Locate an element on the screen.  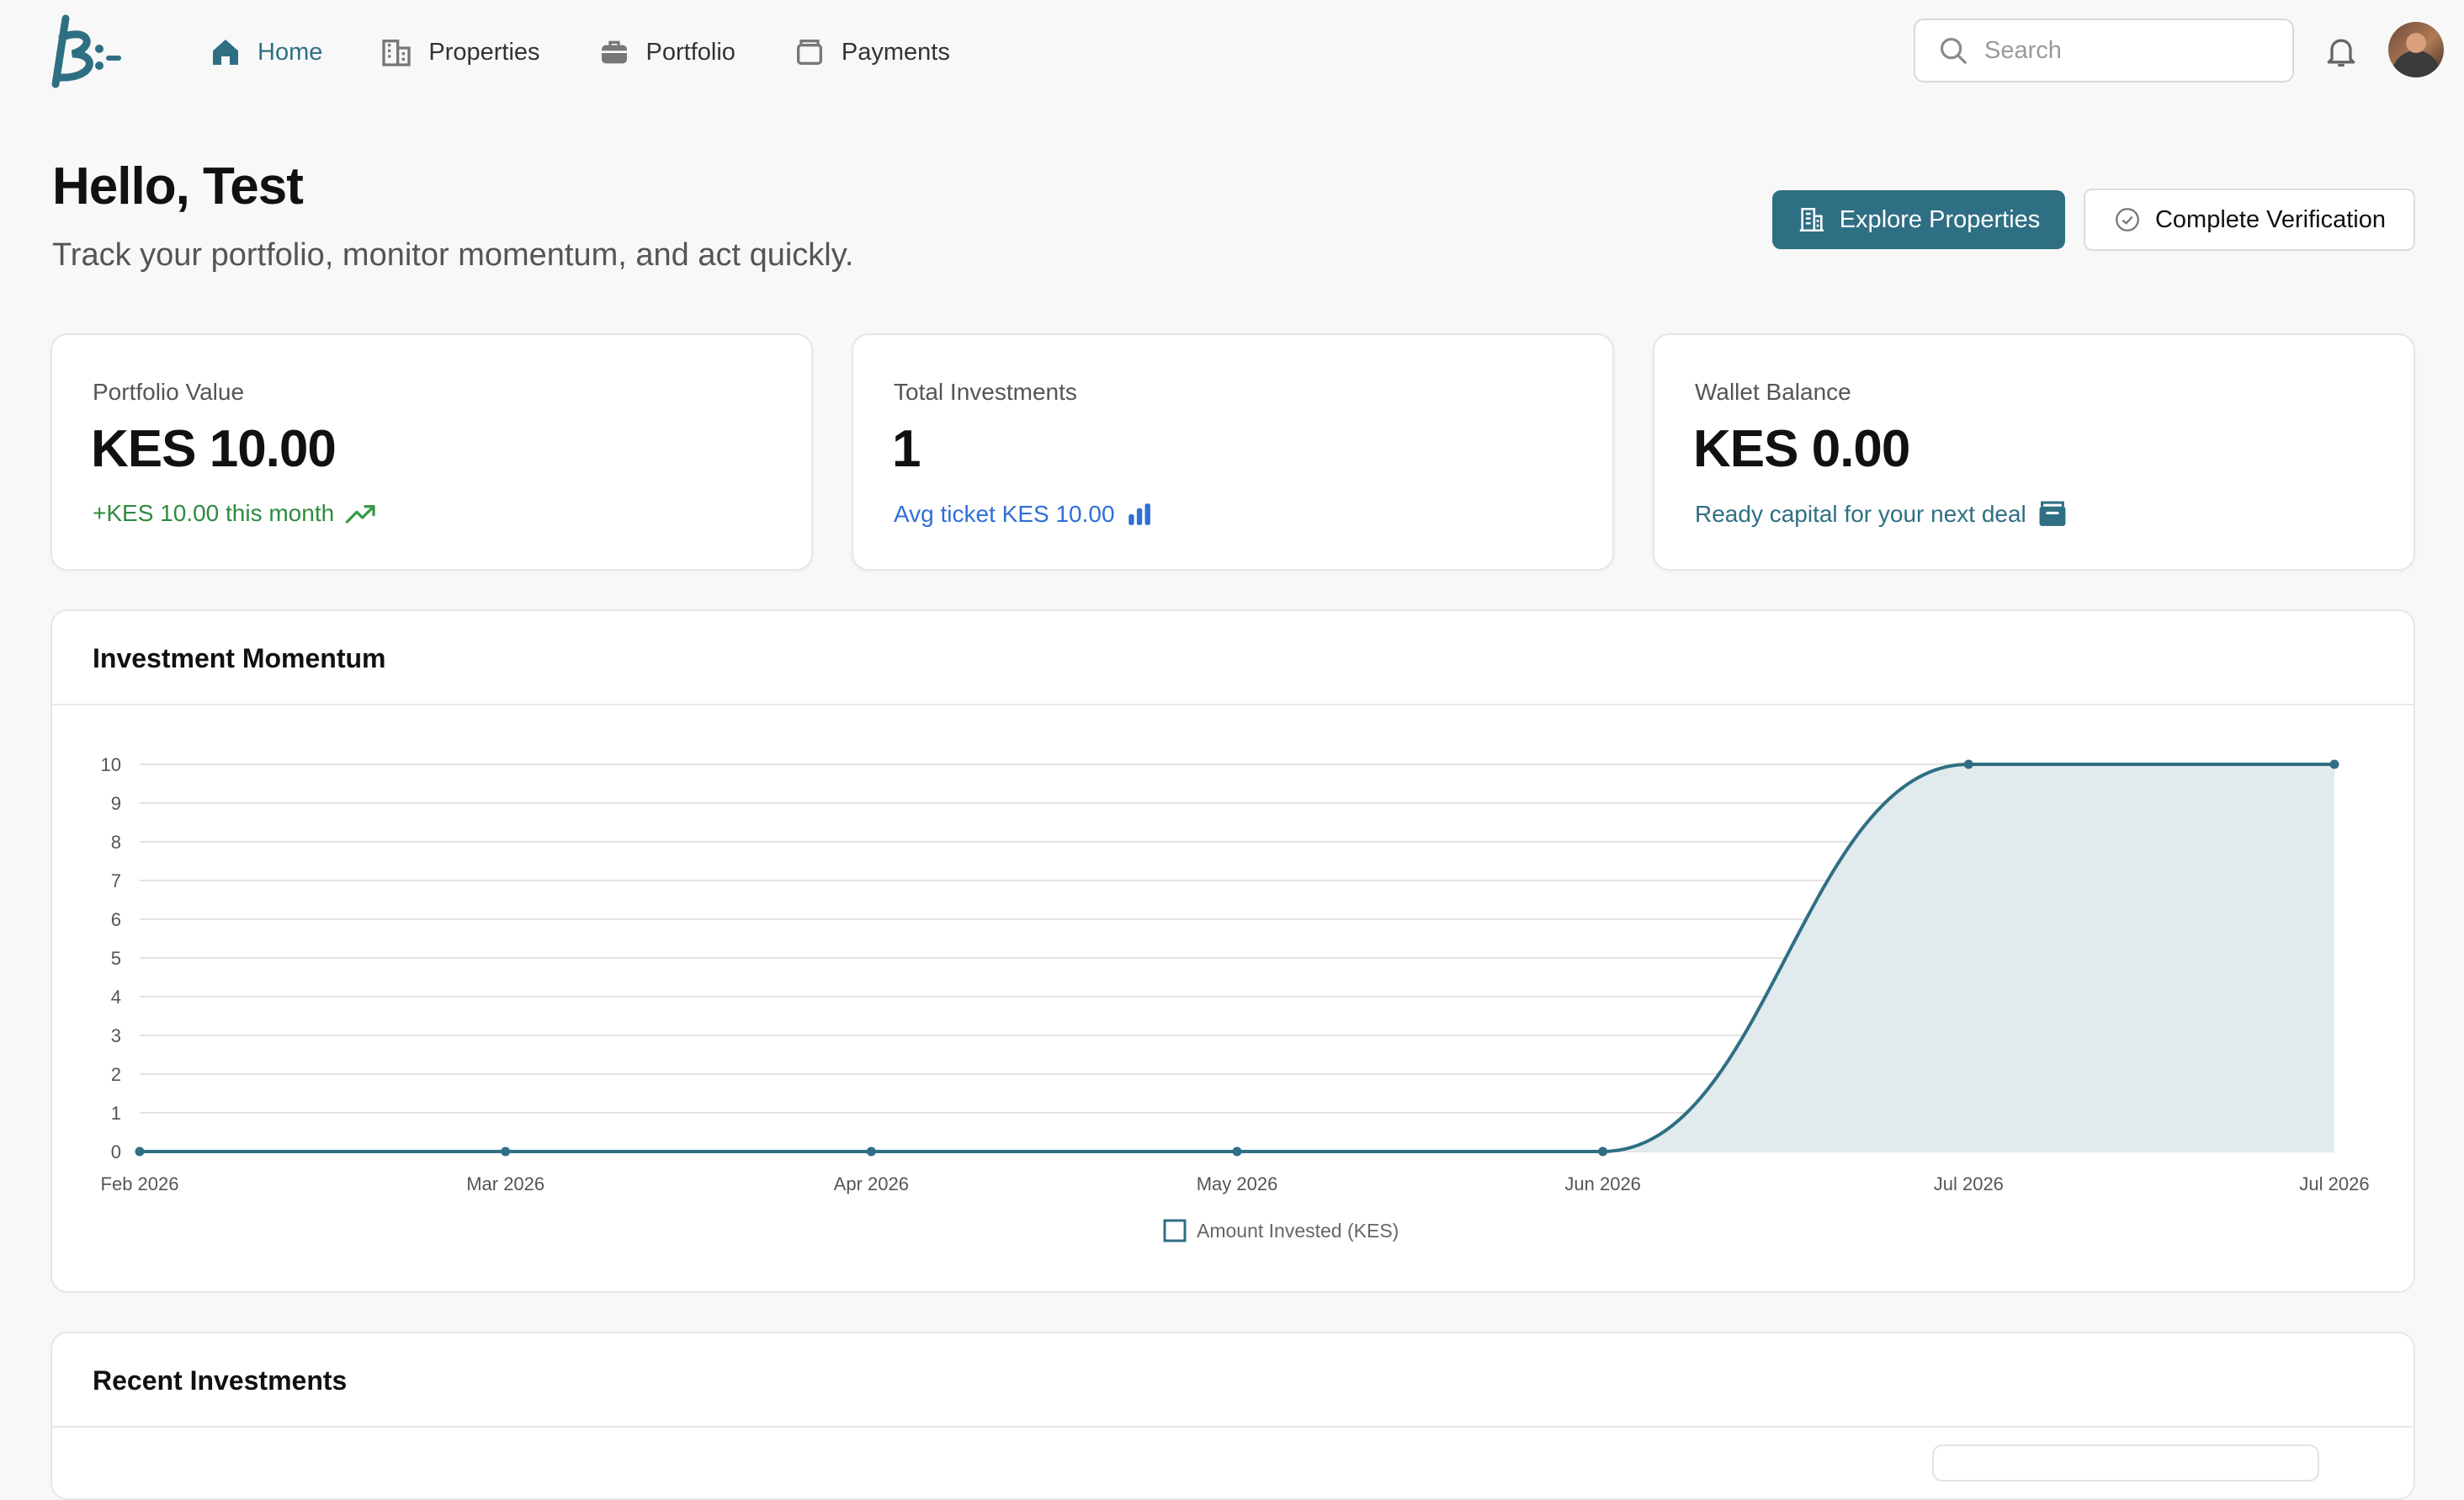
x-tick-label: May 2026 is located at coordinates (1237, 1184).